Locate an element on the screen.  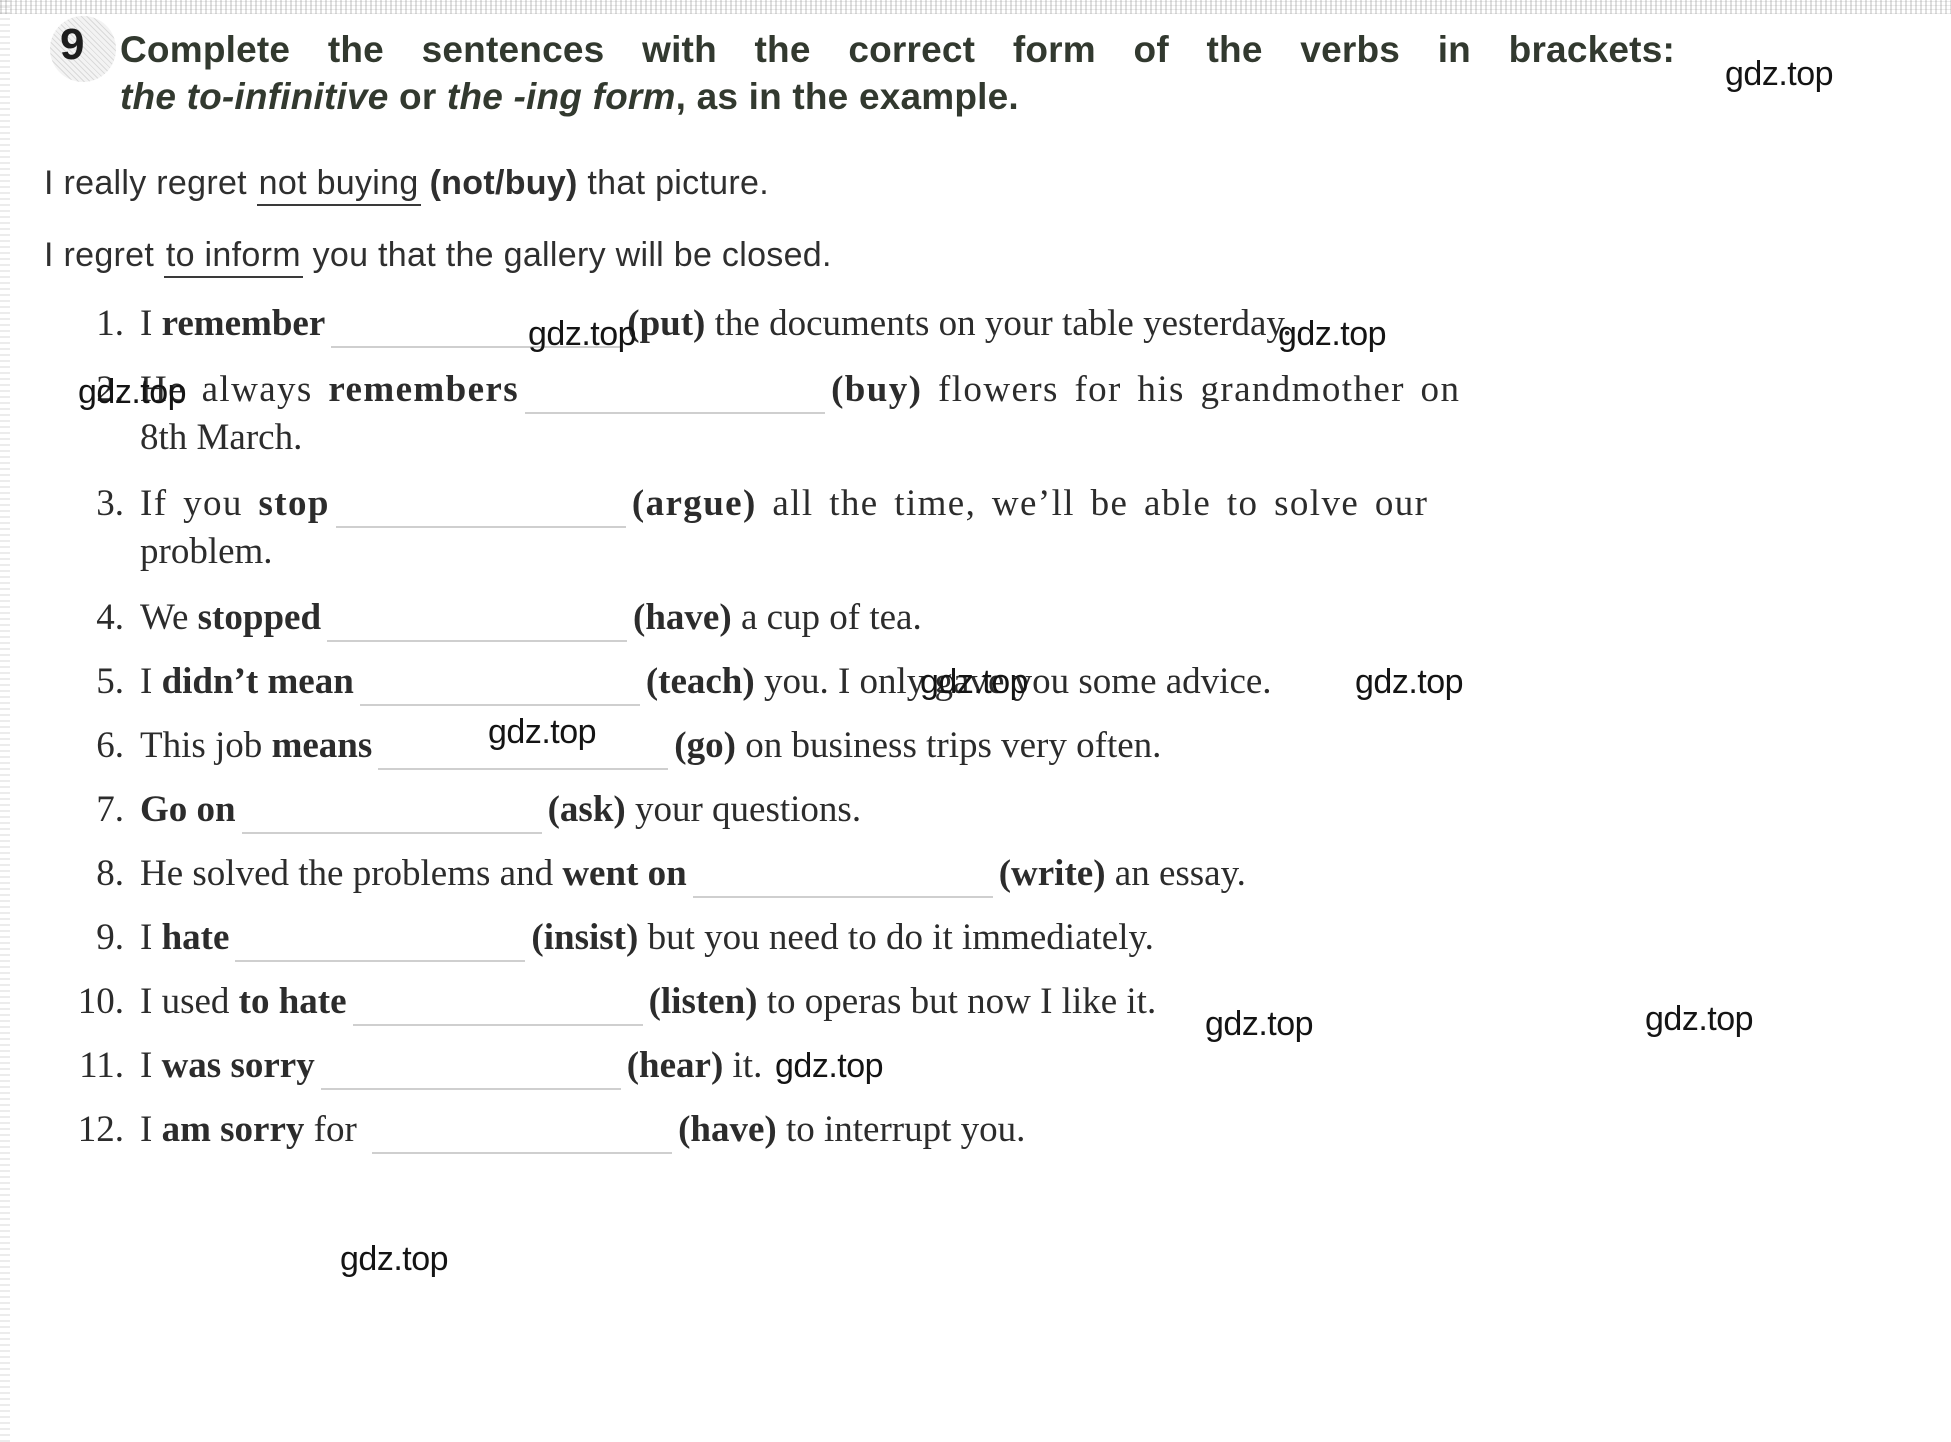
item-3-line-2: problem. is located at coordinates (206, 551).